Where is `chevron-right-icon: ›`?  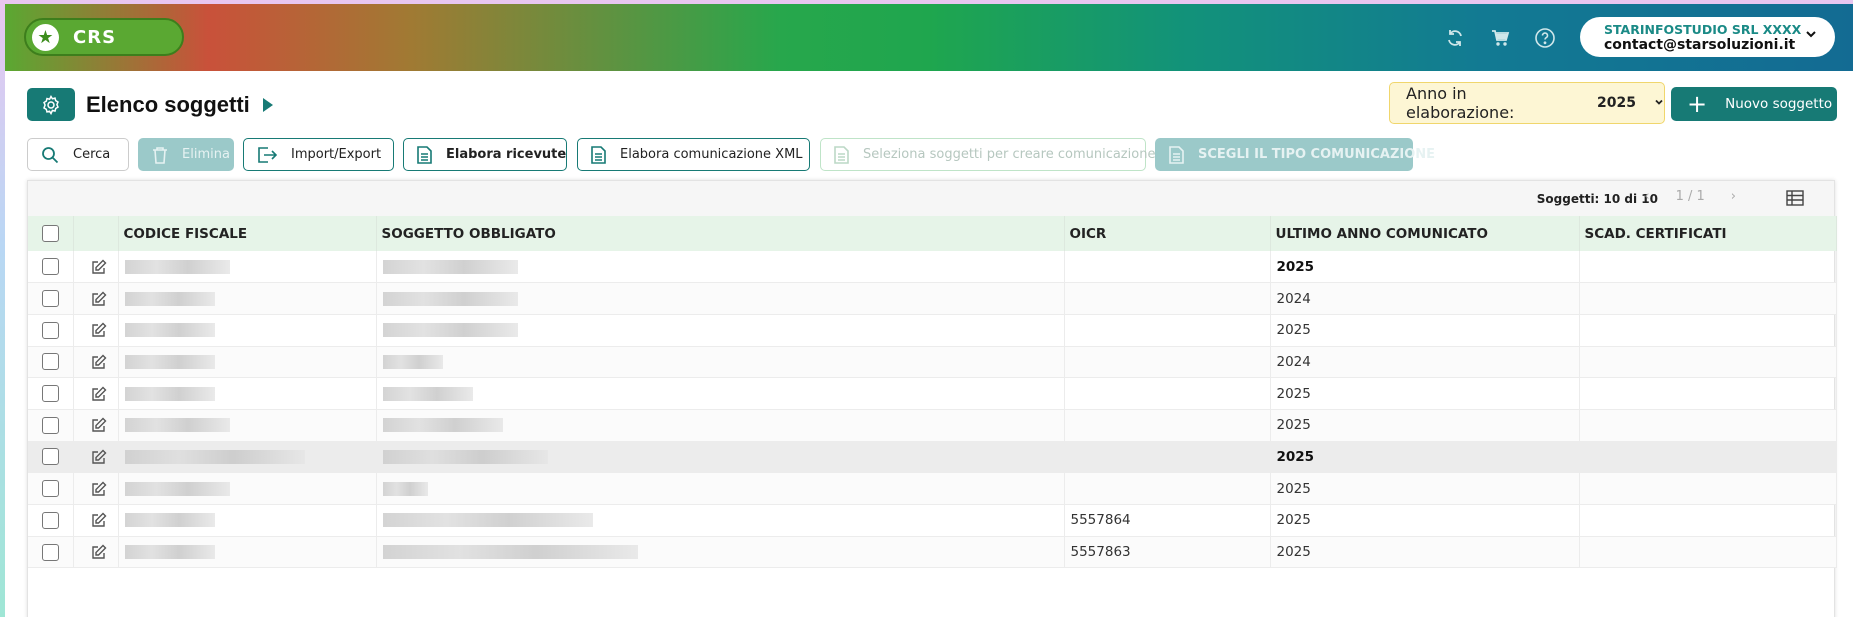 chevron-right-icon: › is located at coordinates (1733, 196).